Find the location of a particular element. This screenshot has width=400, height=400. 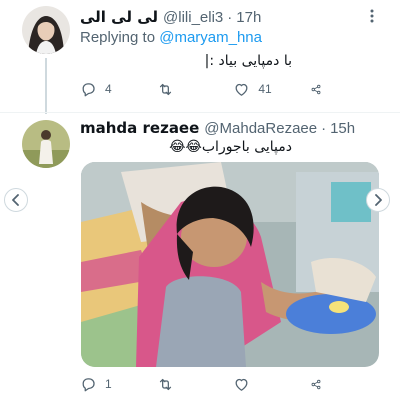

replying-to-line: Replying to @maryam_hna is located at coordinates (171, 37).